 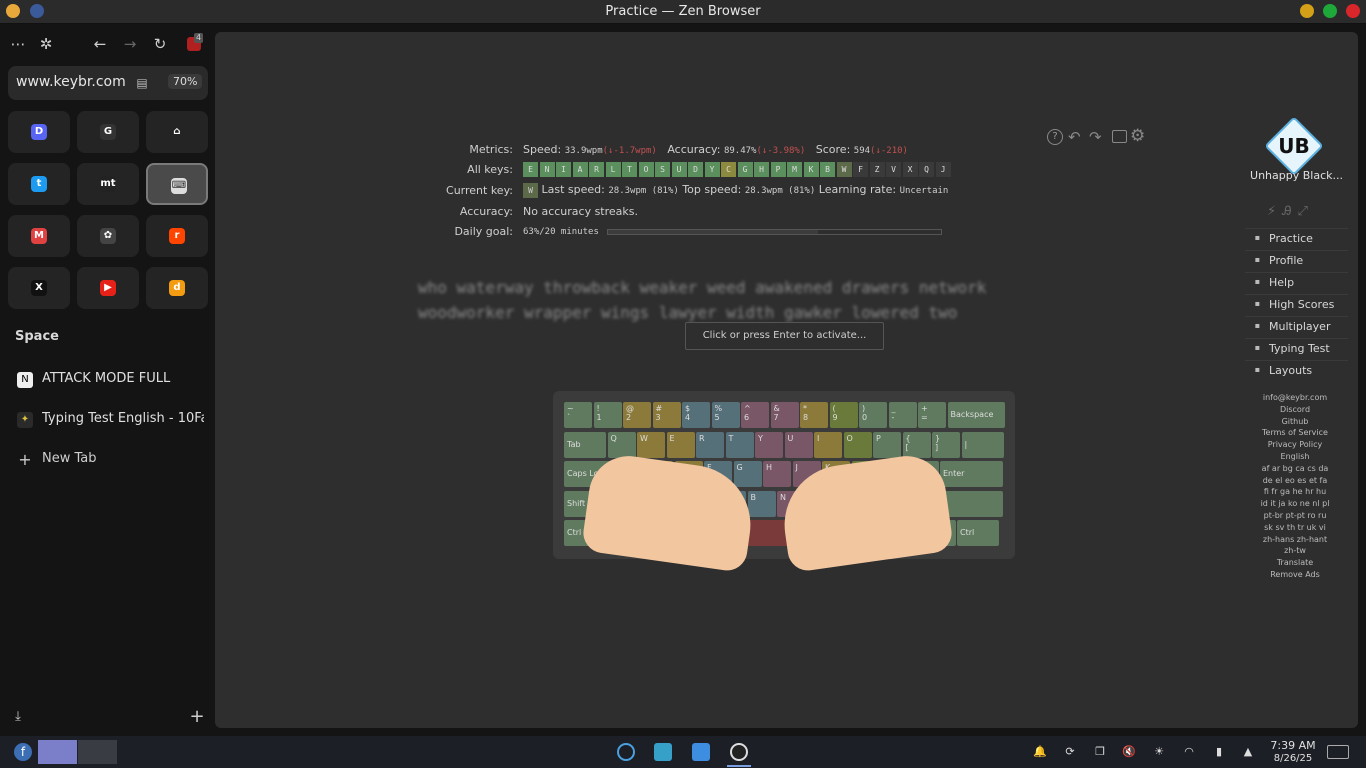 What do you see at coordinates (778, 169) in the screenshot?
I see `key-stat-p: P` at bounding box center [778, 169].